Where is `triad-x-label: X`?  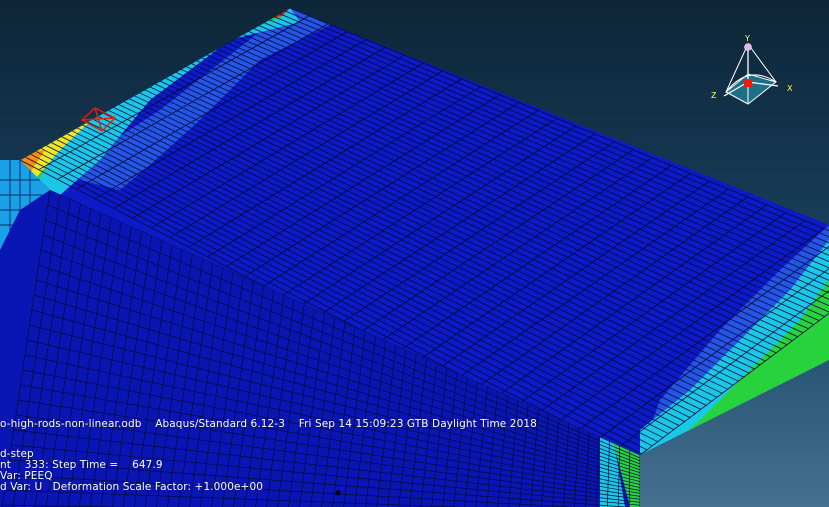
triad-x-label: X is located at coordinates (790, 88).